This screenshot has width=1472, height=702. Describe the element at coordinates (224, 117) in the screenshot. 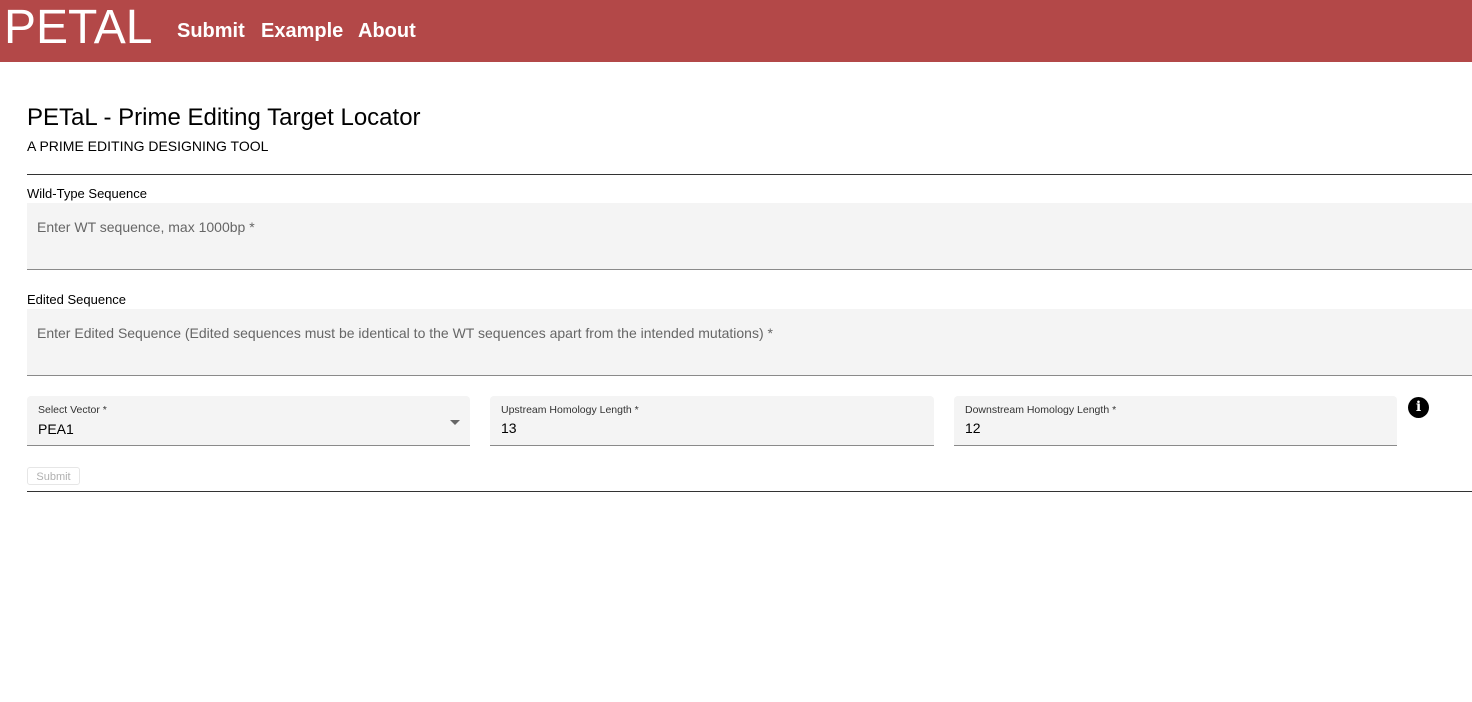

I see `page-title: PETaL - Prime Editing Target Locator` at that location.